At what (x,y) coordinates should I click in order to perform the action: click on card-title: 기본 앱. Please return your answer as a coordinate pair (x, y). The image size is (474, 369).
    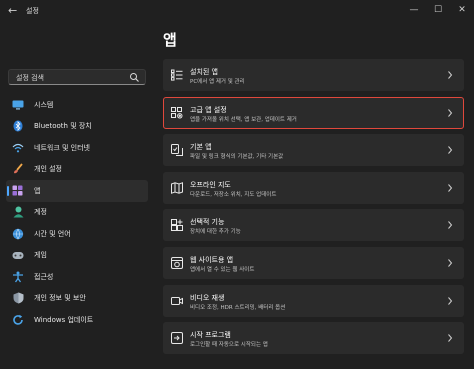
    Looking at the image, I should click on (201, 147).